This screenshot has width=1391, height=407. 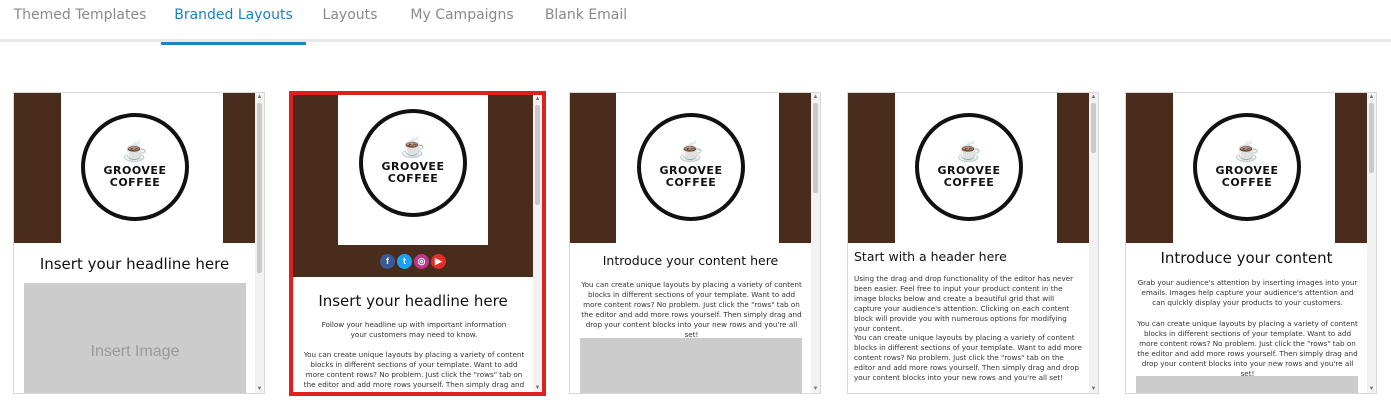 I want to click on tab-themed-templates: Themed Templates, so click(x=80, y=21).